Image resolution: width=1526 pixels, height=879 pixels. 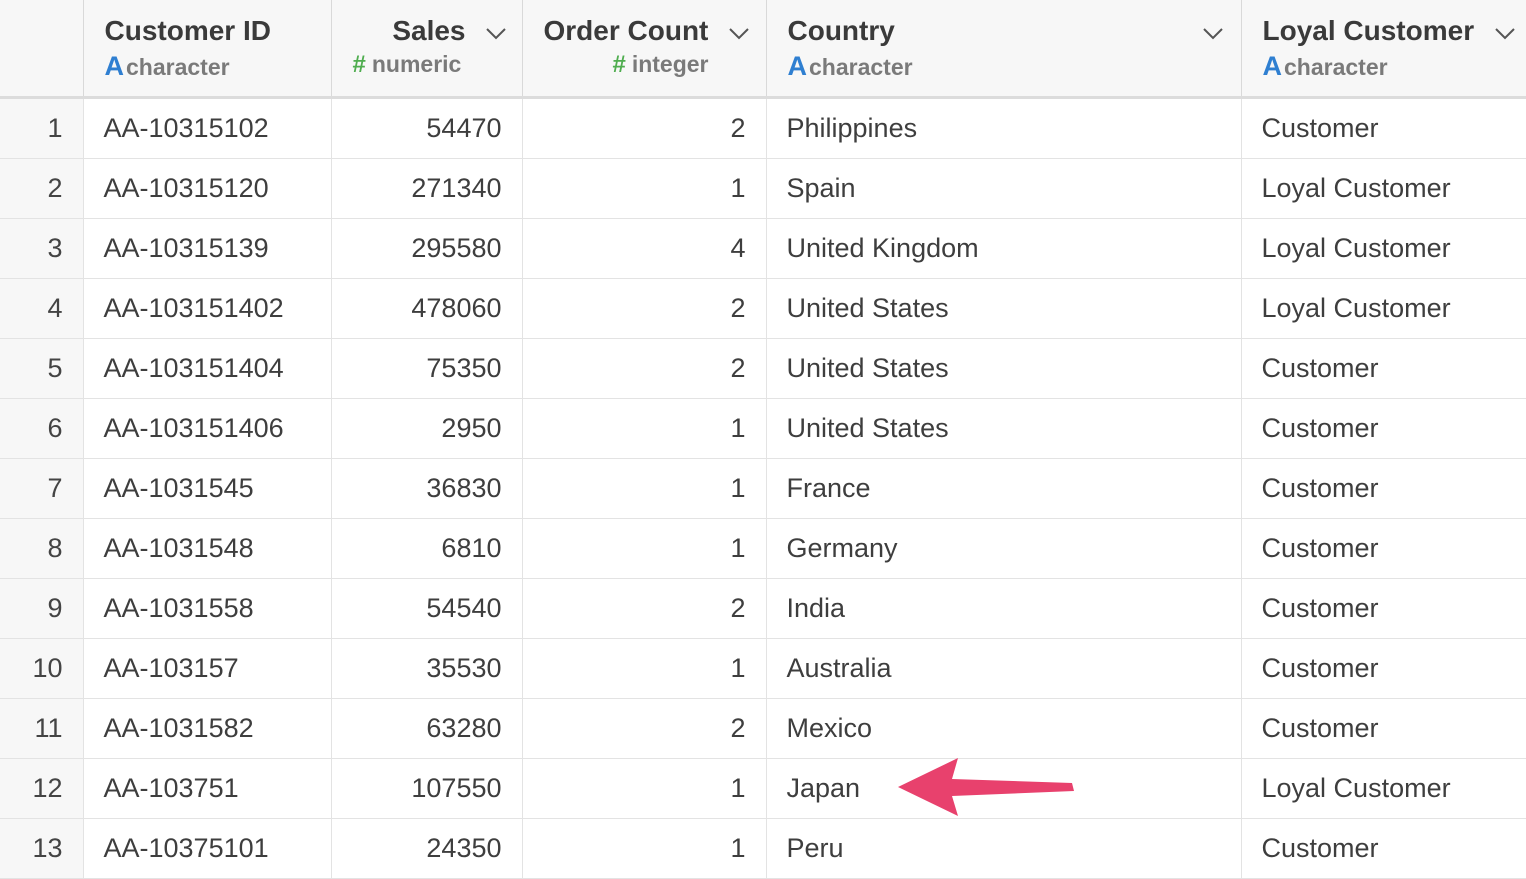 What do you see at coordinates (427, 248) in the screenshot?
I see `sales-cell: 295580` at bounding box center [427, 248].